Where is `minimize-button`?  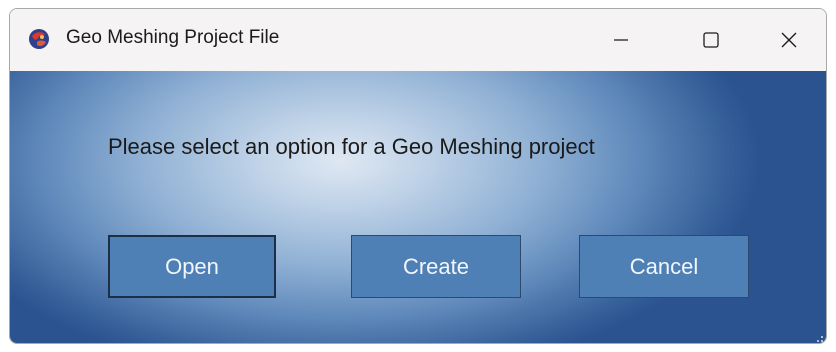
minimize-button is located at coordinates (621, 40).